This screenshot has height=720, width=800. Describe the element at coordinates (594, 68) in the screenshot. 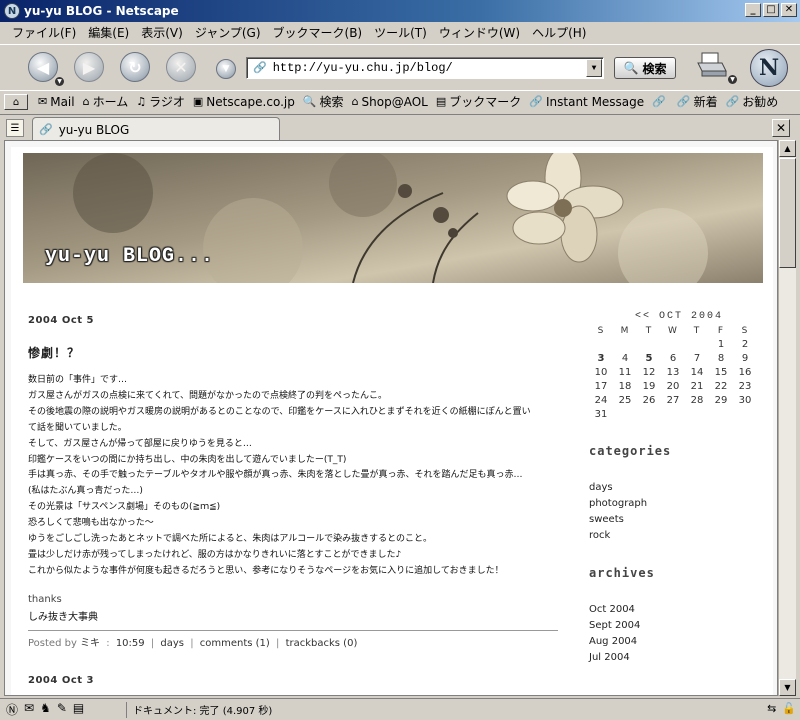

I see `url-dropdown-button: ▼` at that location.